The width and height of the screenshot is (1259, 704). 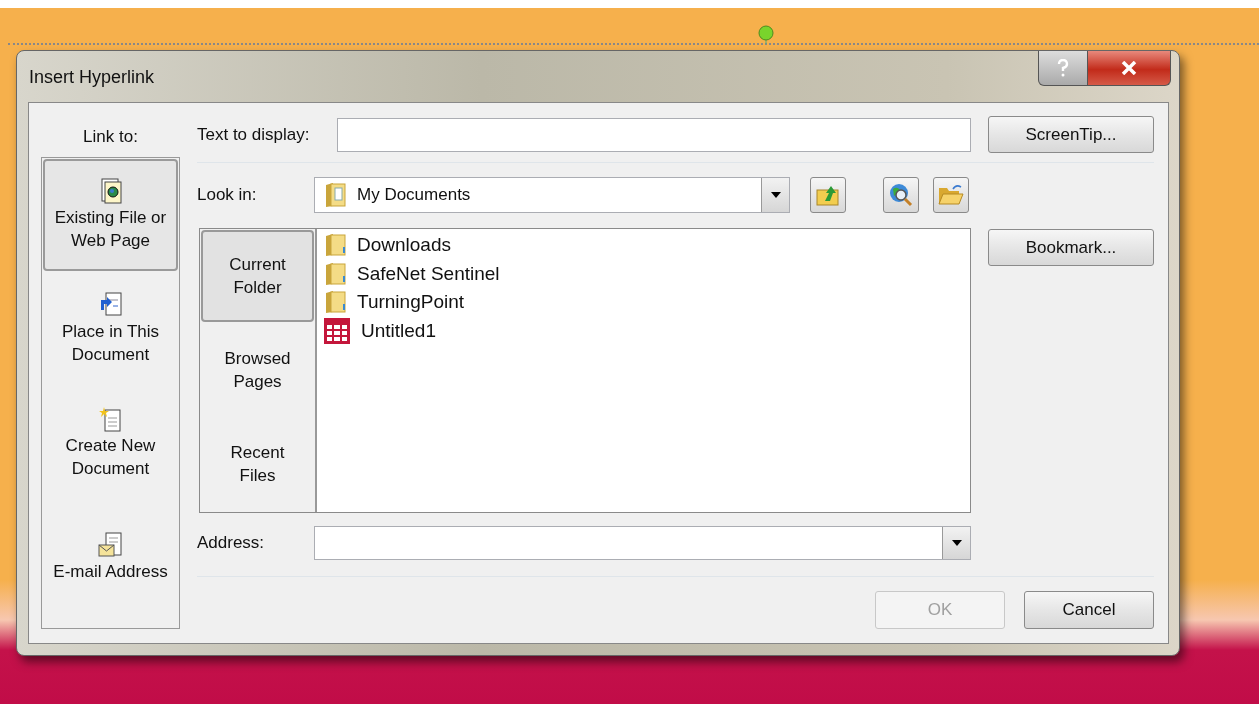 I want to click on new-document-icon, so click(x=110, y=419).